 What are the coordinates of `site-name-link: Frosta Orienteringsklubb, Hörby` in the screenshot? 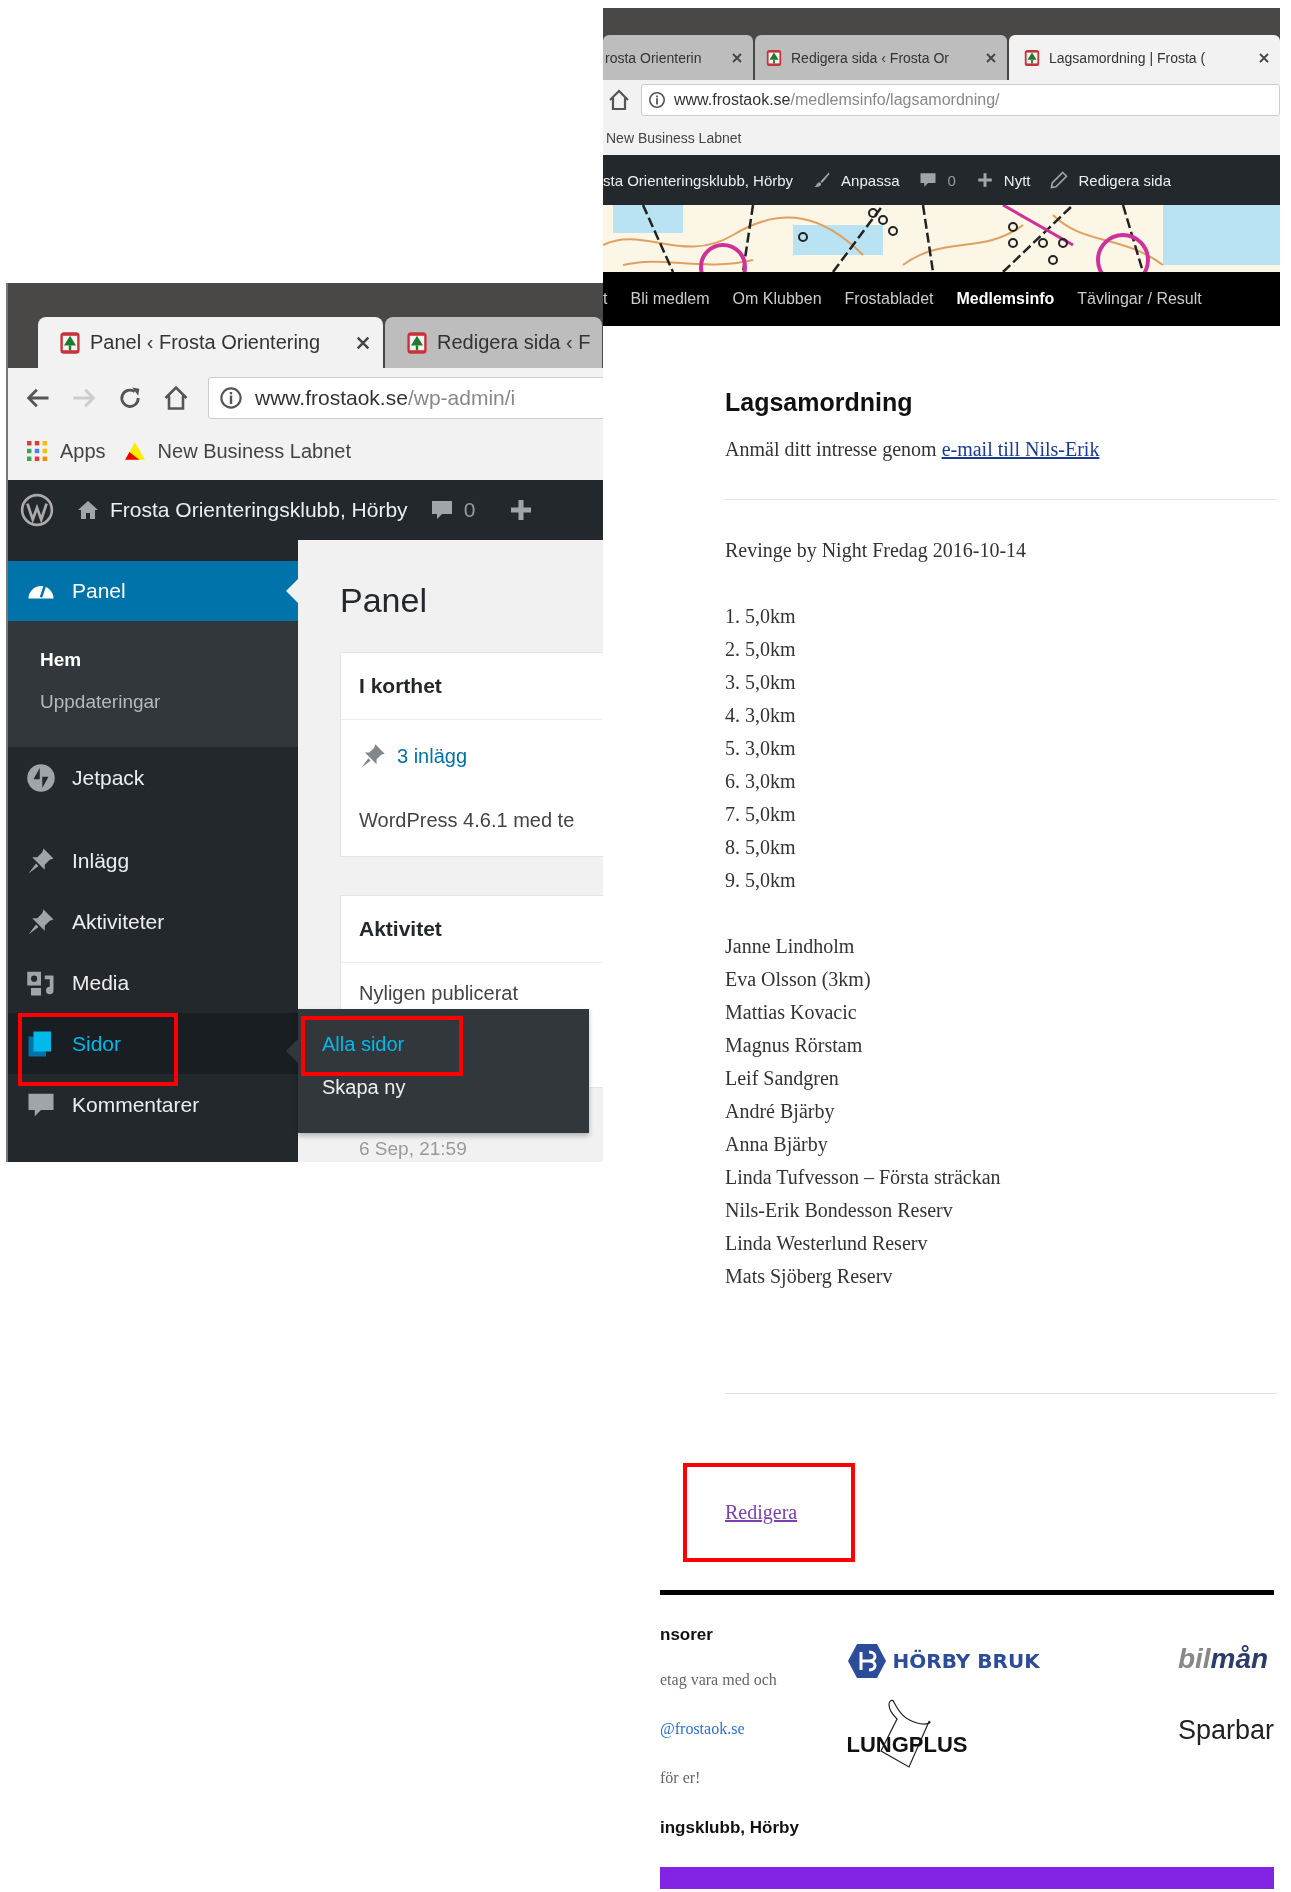 It's located at (242, 510).